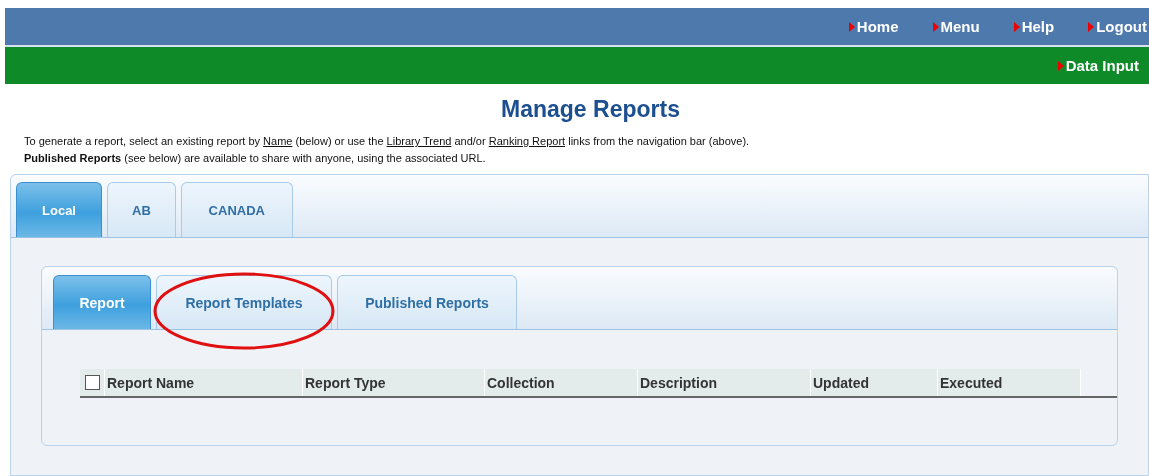  Describe the element at coordinates (527, 141) in the screenshot. I see `text-link: Ranking Report` at that location.